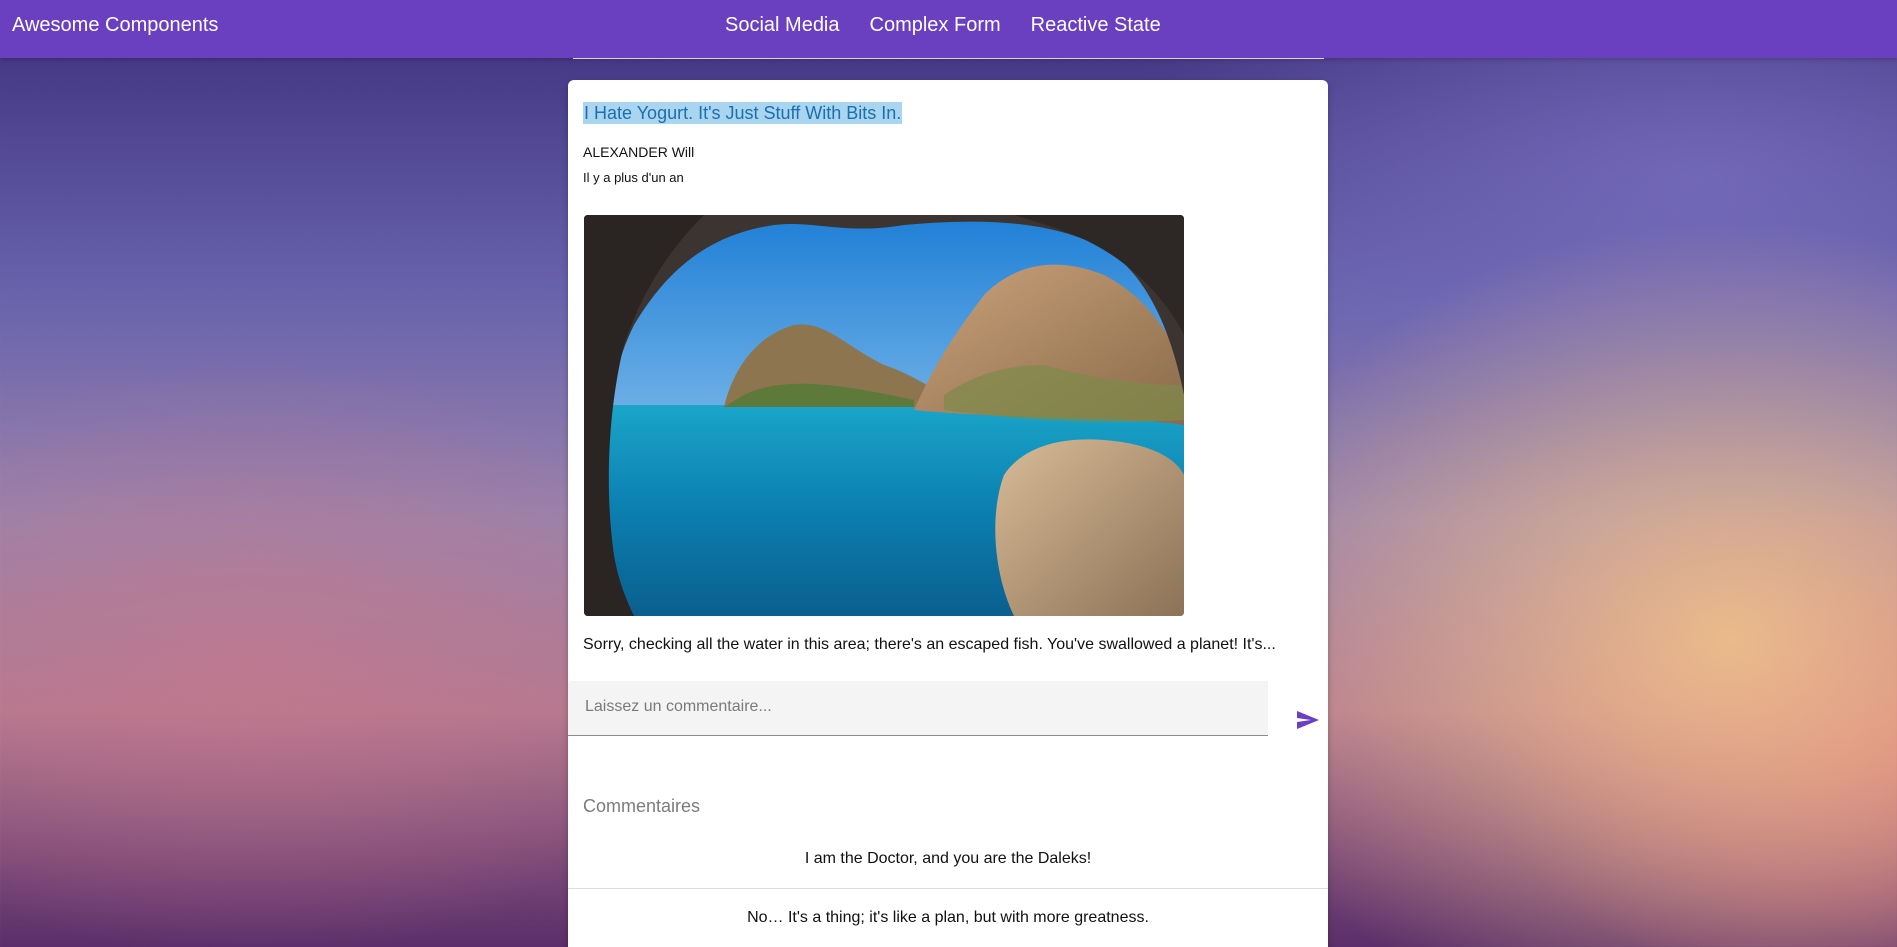 The height and width of the screenshot is (947, 1897). I want to click on post-image, so click(884, 415).